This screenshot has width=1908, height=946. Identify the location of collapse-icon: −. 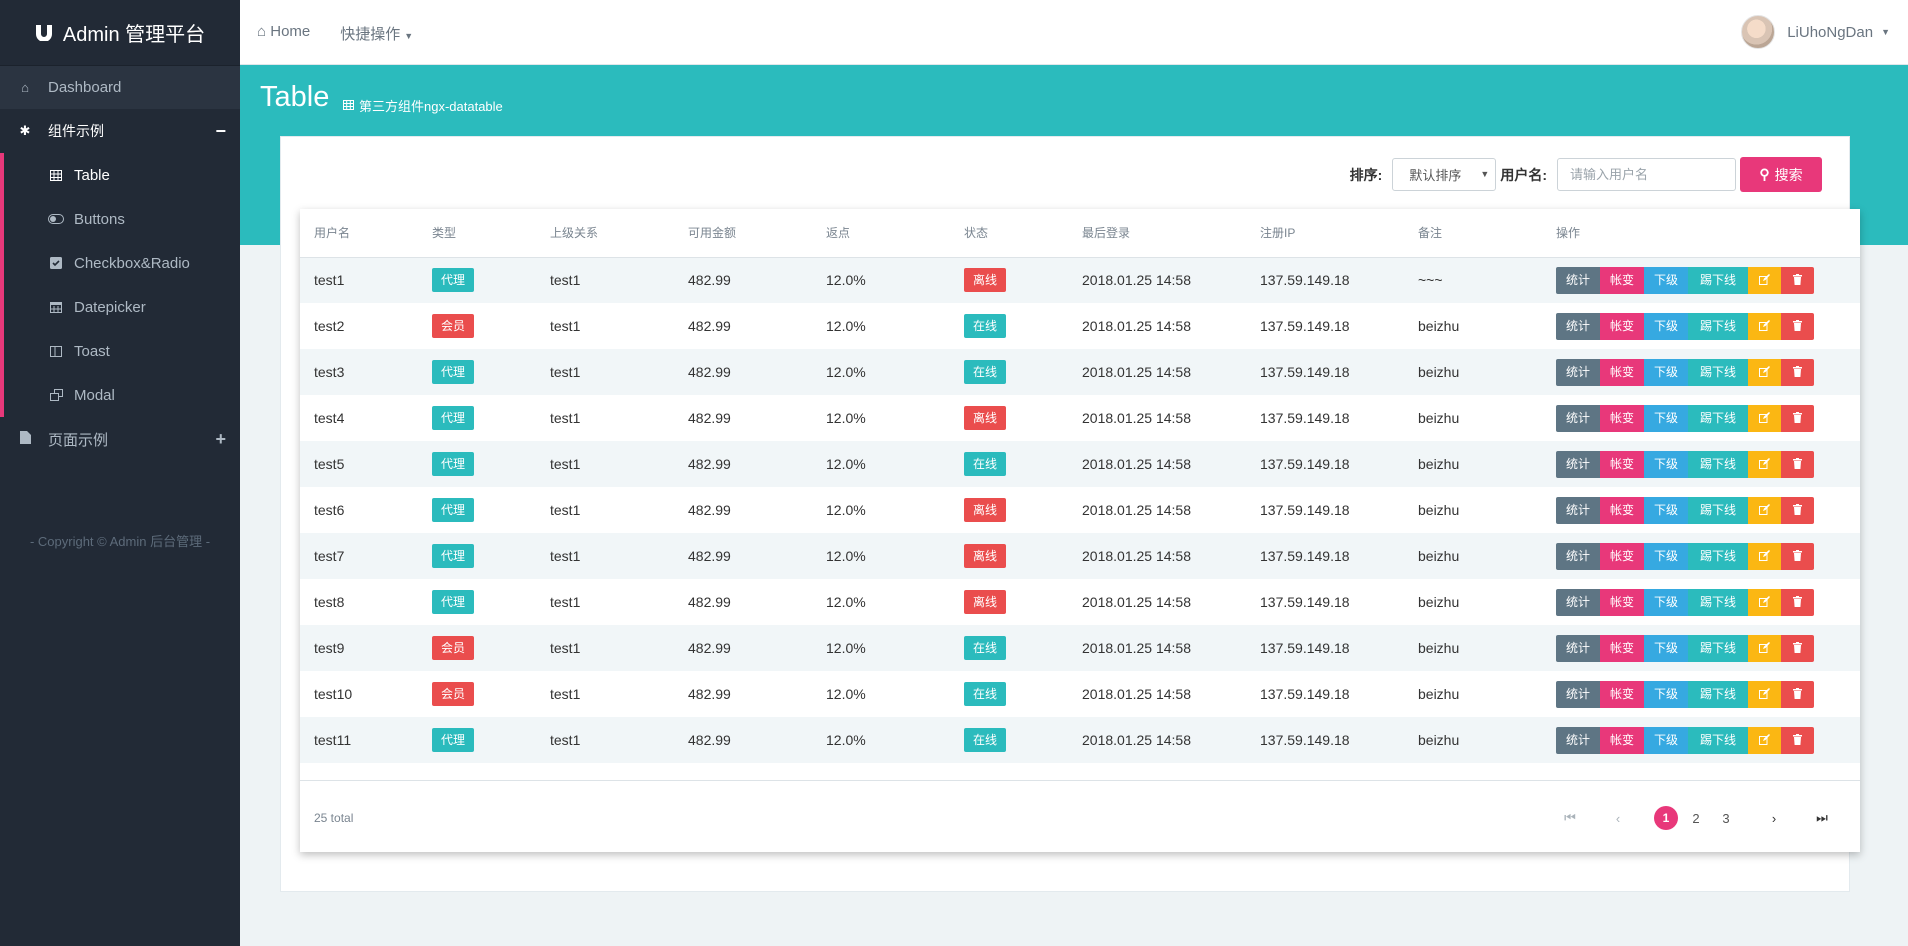
(220, 131).